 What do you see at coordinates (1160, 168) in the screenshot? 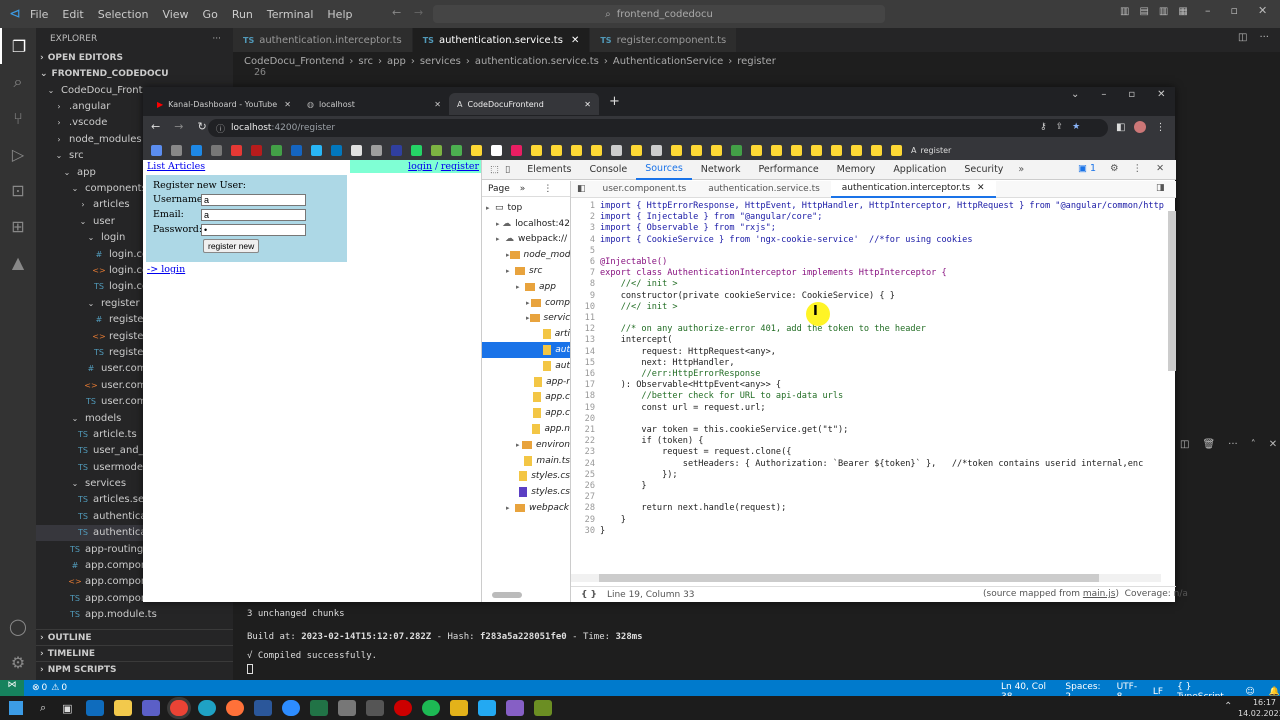
I see `close-devtools-icon: ✕` at bounding box center [1160, 168].